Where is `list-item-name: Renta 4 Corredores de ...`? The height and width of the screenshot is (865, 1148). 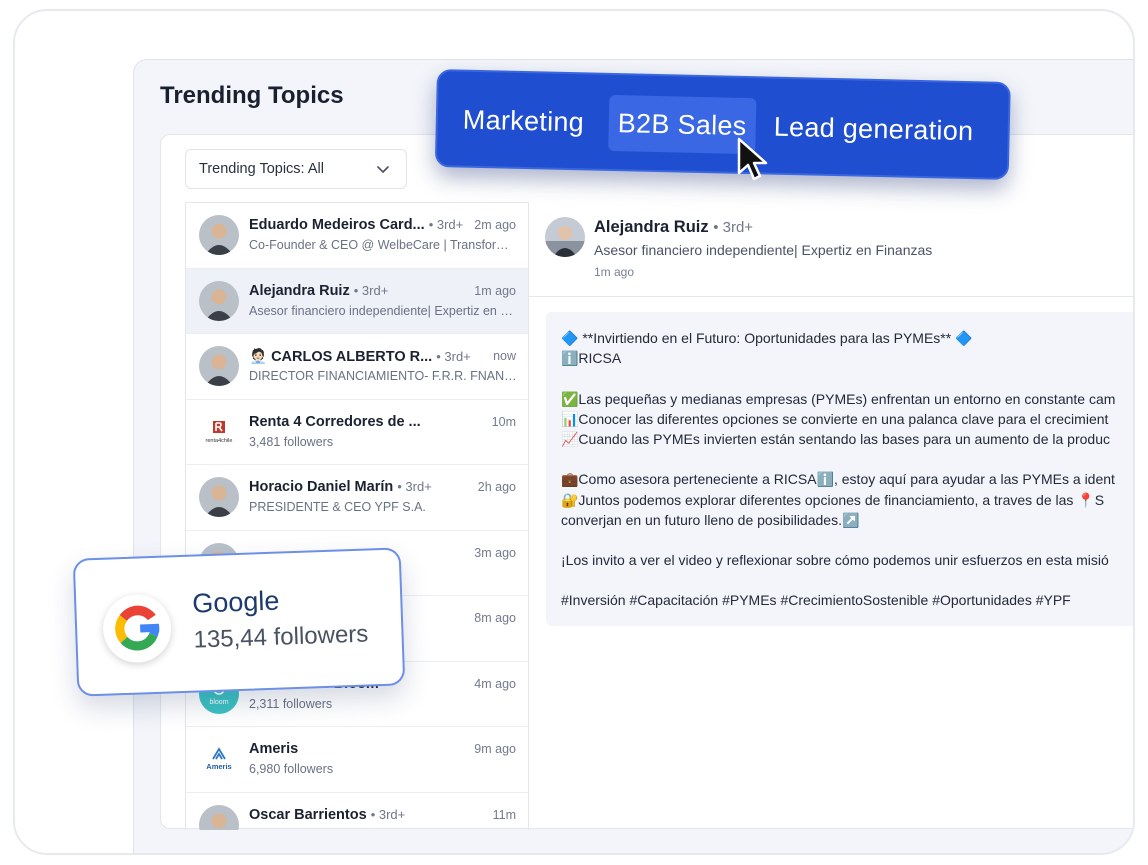 list-item-name: Renta 4 Corredores de ... is located at coordinates (335, 421).